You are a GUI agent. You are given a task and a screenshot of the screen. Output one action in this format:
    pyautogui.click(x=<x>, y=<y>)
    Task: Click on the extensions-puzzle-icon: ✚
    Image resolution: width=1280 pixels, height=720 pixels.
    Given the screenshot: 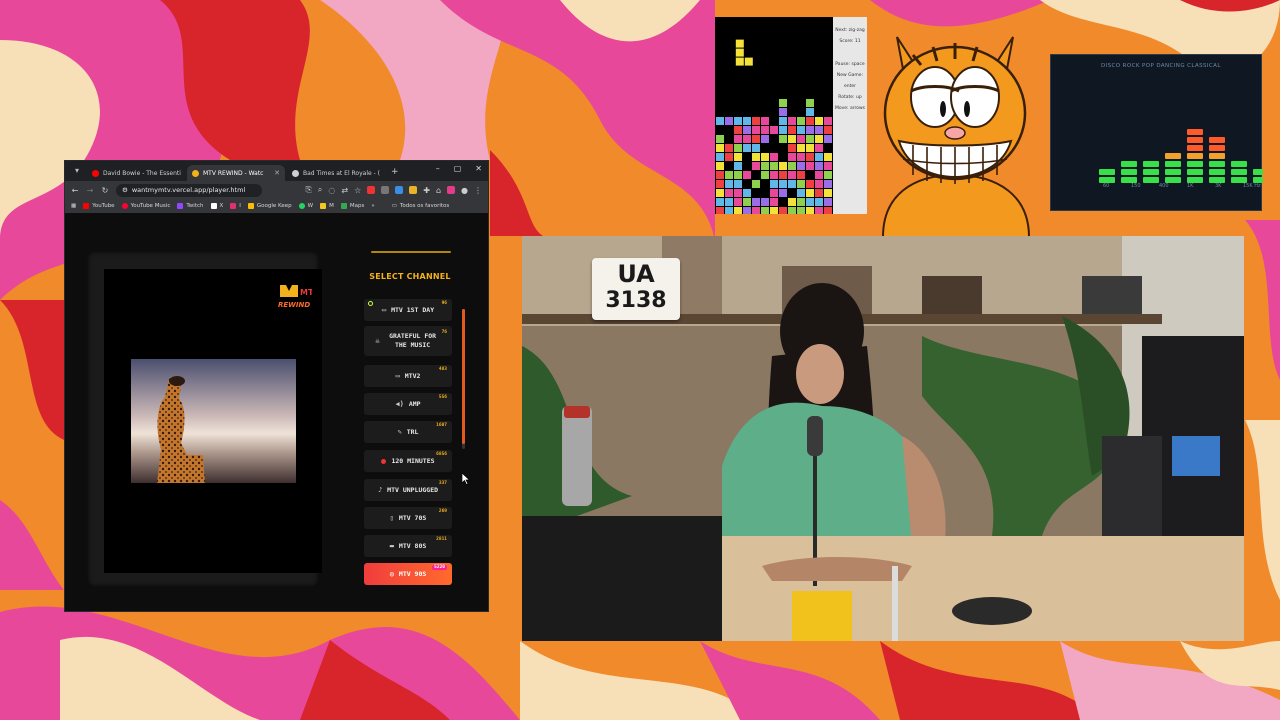 What is the action you would take?
    pyautogui.click(x=426, y=190)
    